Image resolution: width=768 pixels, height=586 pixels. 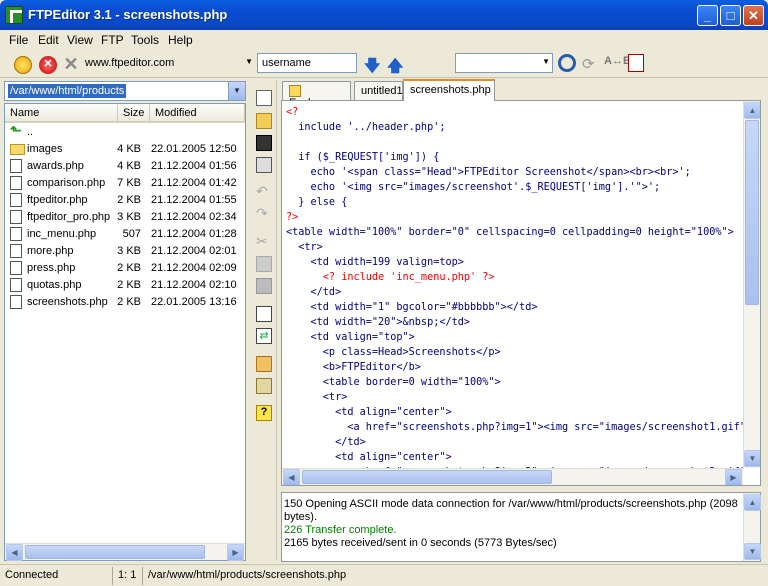 What do you see at coordinates (264, 336) in the screenshot?
I see `swap-icon: ⇄` at bounding box center [264, 336].